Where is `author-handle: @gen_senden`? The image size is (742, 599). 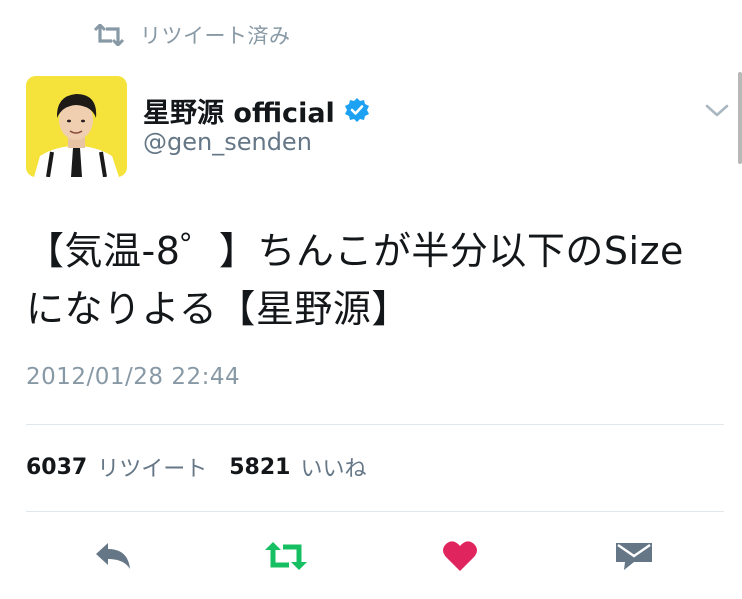 author-handle: @gen_senden is located at coordinates (227, 142).